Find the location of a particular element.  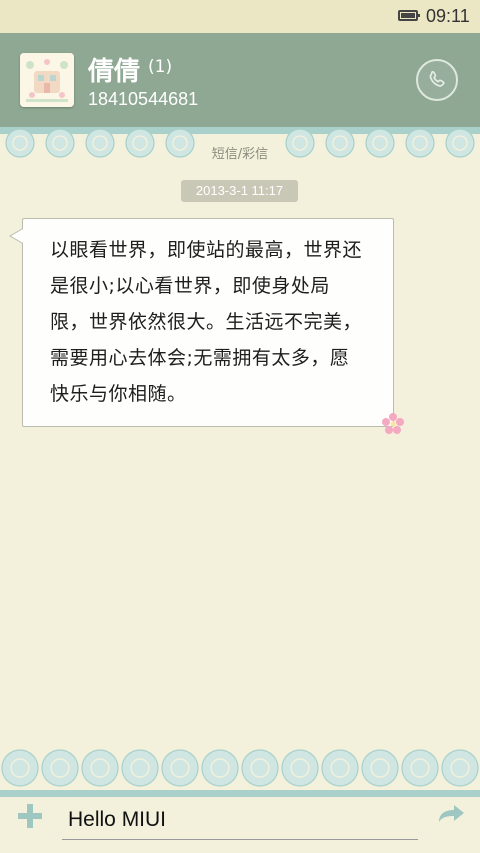

send-arrow-icon is located at coordinates (451, 814).